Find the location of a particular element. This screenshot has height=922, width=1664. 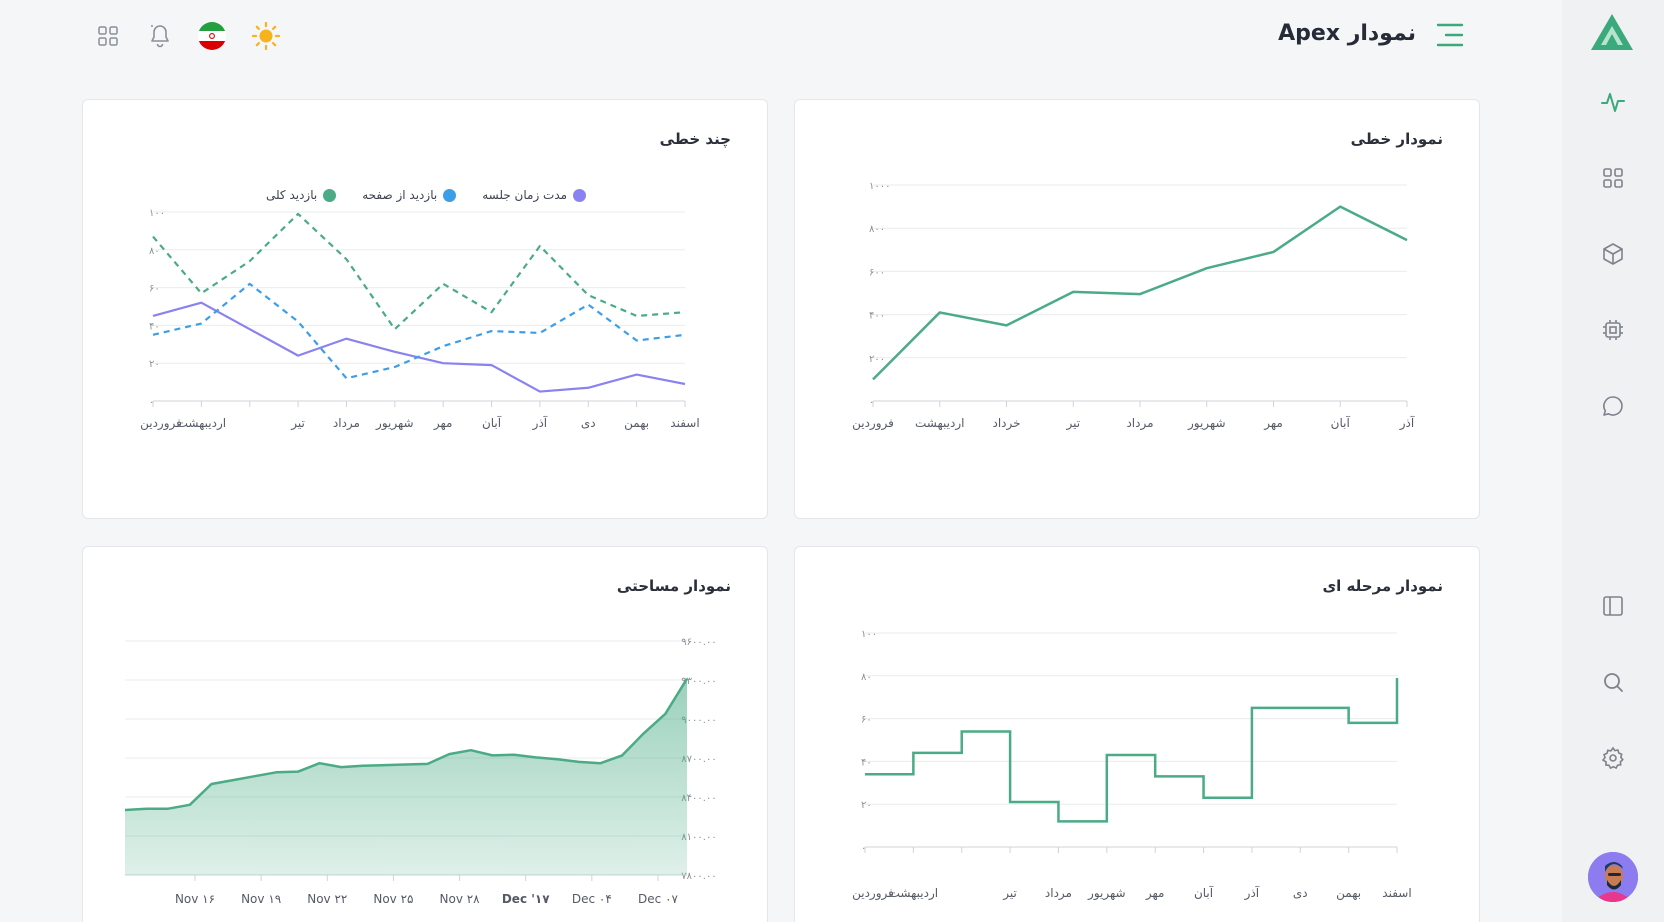

dashboard-icon is located at coordinates (1613, 178).